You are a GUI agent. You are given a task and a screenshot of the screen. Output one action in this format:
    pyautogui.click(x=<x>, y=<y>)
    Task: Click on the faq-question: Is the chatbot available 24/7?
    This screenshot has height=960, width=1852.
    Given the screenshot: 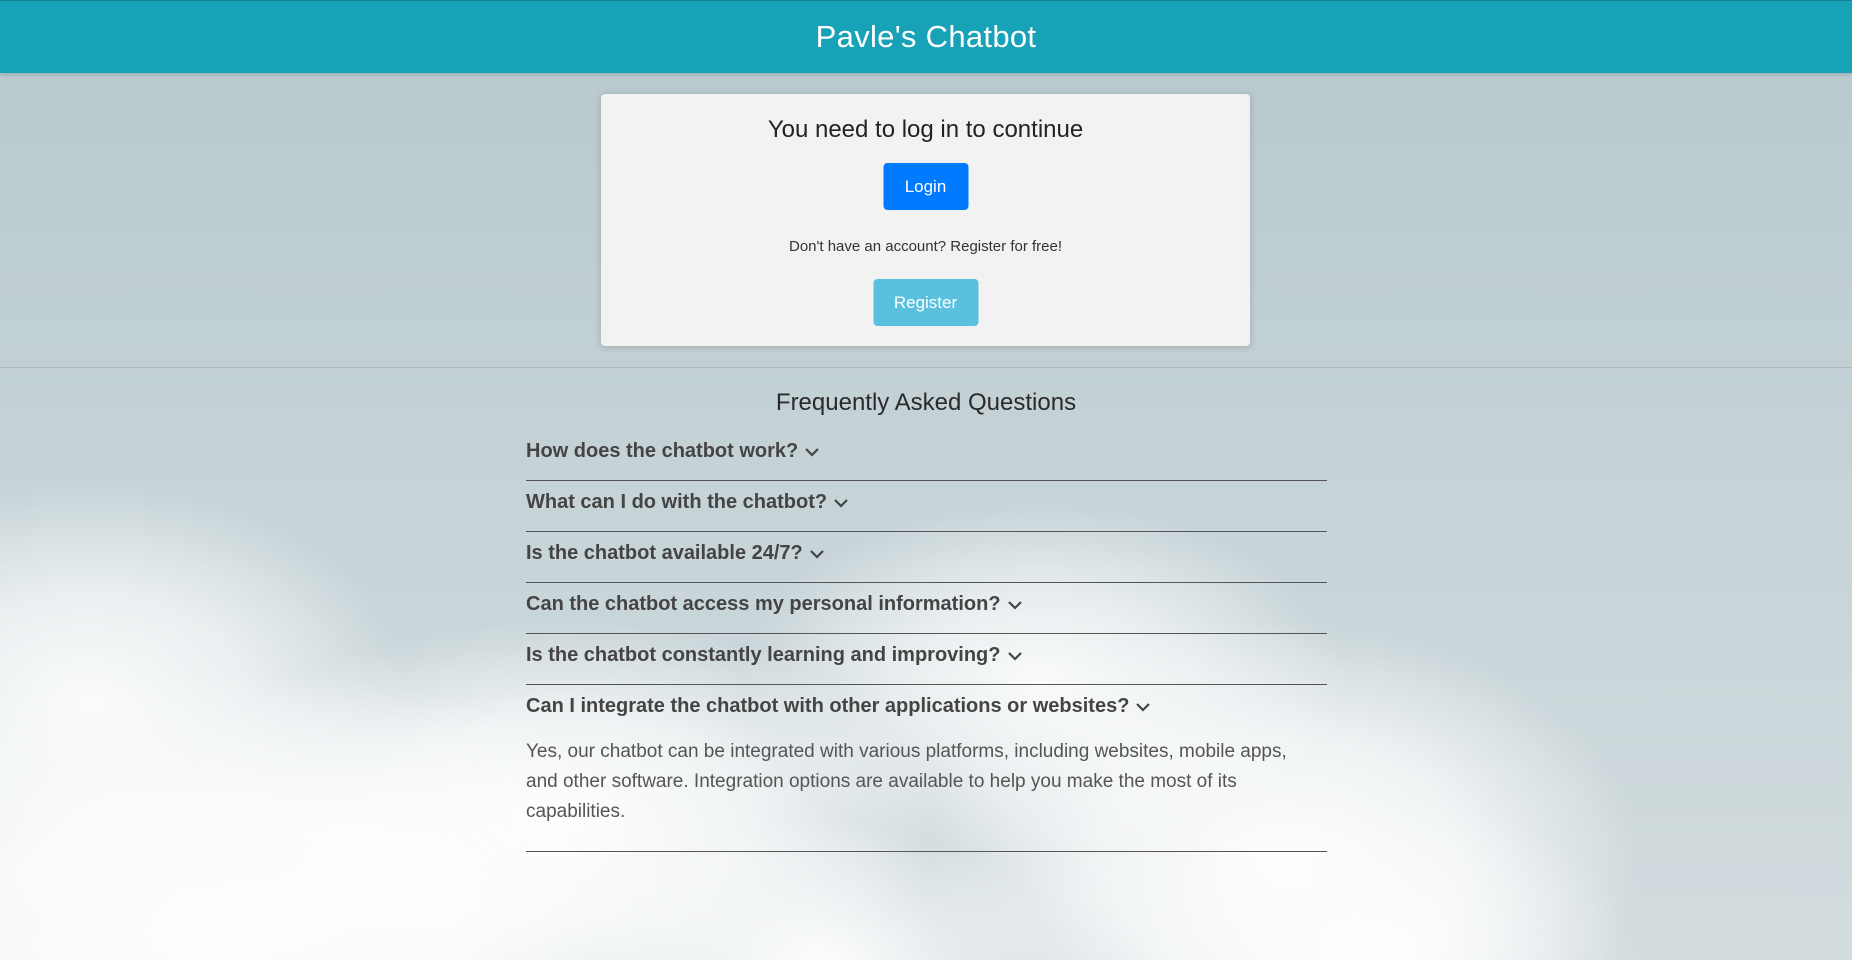 What is the action you would take?
    pyautogui.click(x=664, y=553)
    